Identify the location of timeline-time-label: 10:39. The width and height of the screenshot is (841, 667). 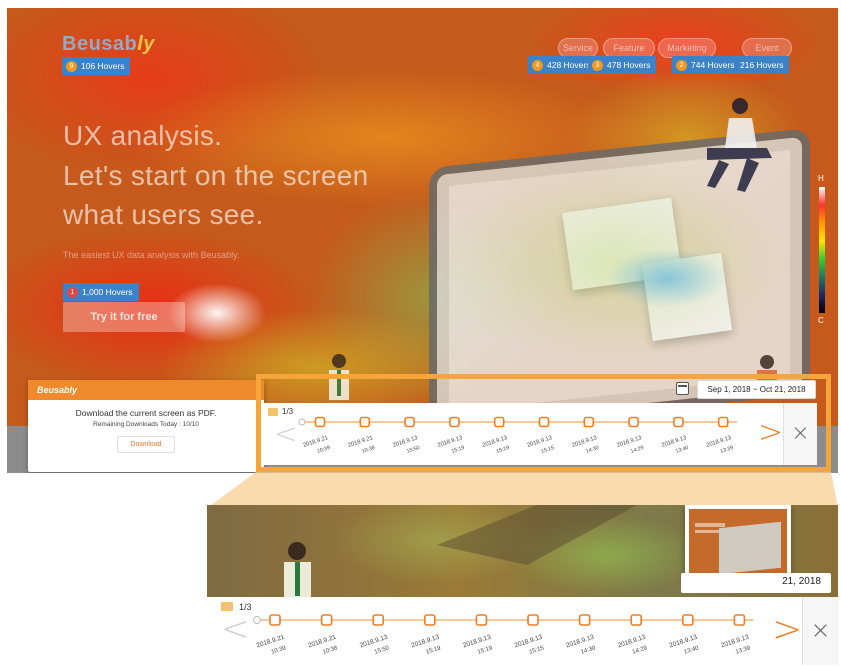
(279, 650).